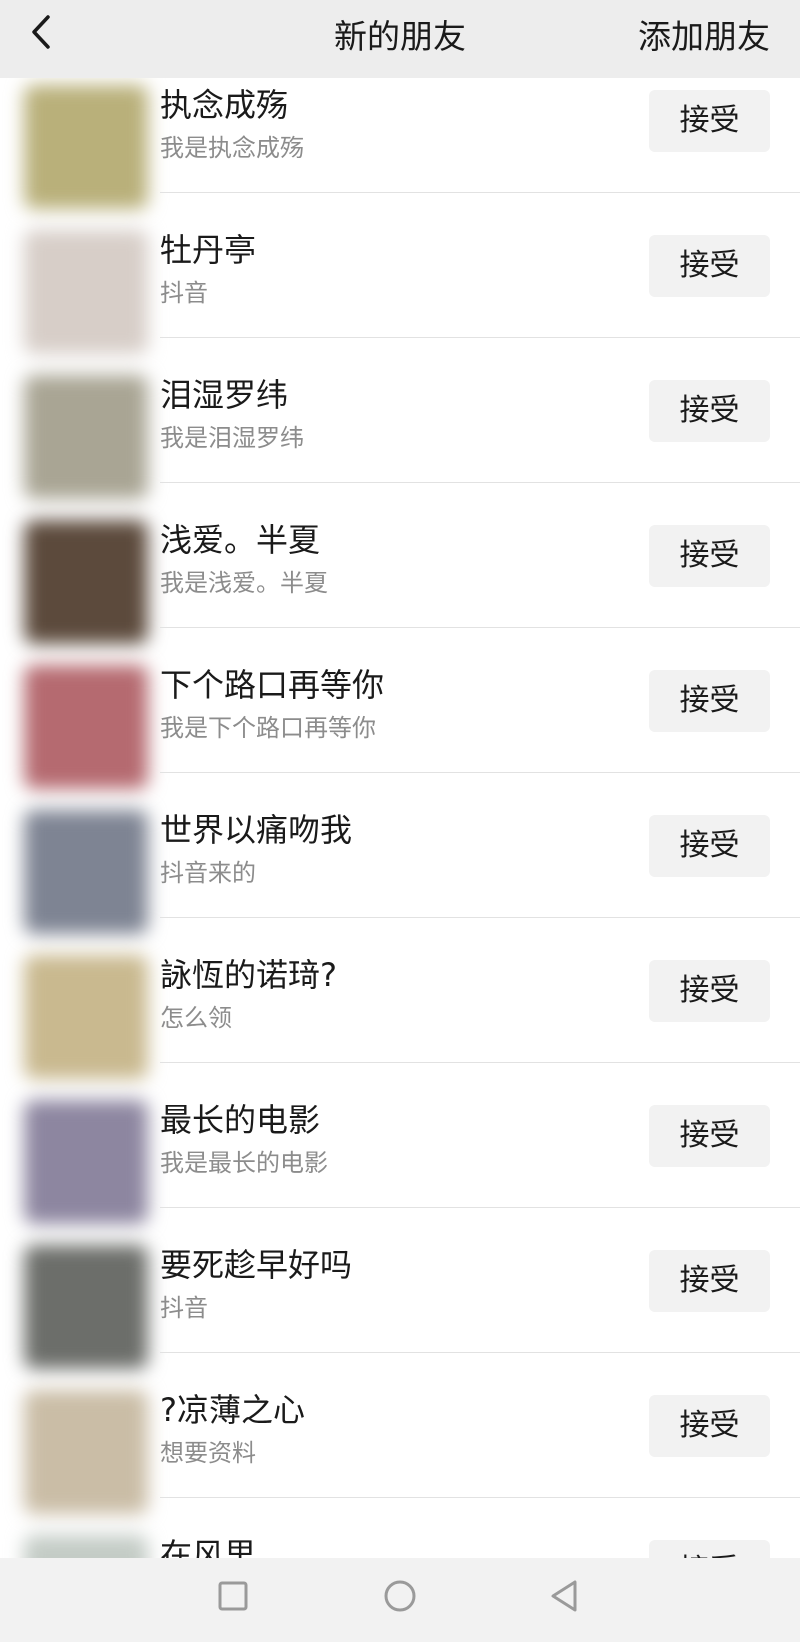 The height and width of the screenshot is (1642, 800). I want to click on friend-request-row: 牡丹亭 抖音 接受, so click(400, 295).